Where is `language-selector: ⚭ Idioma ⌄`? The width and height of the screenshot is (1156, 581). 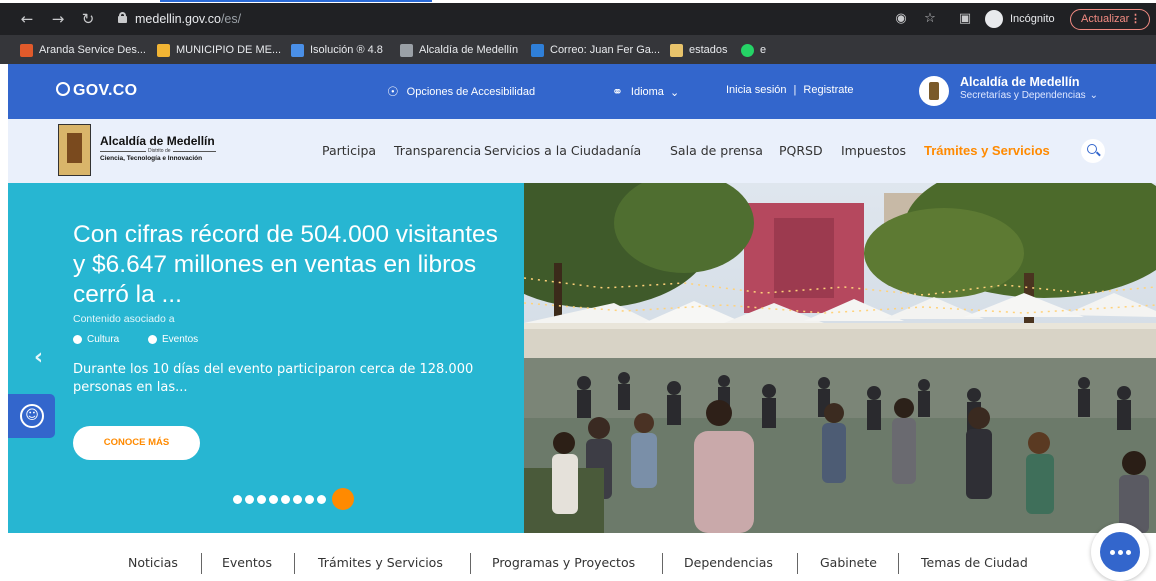
language-selector: ⚭ Idioma ⌄ is located at coordinates (645, 92).